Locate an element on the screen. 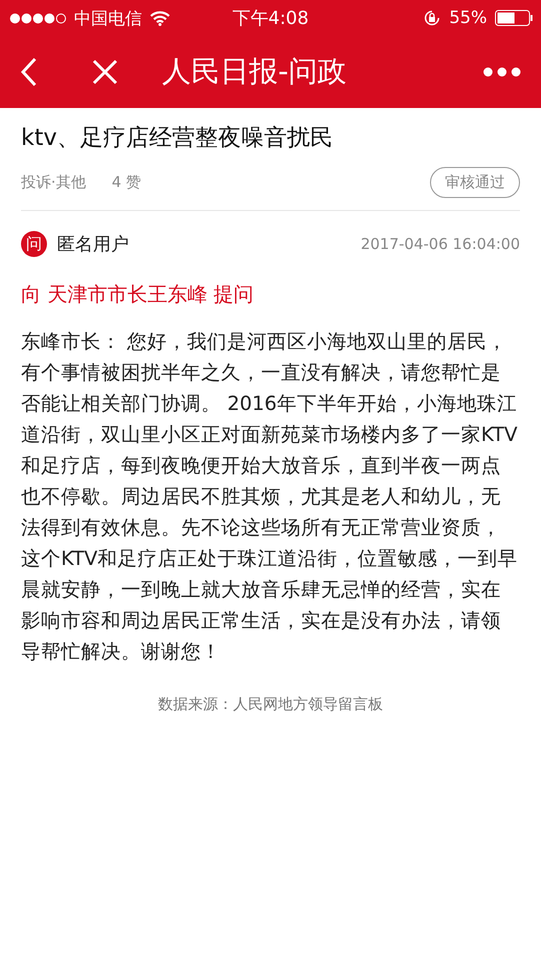  page-title: 人民日报-问政 is located at coordinates (255, 71).